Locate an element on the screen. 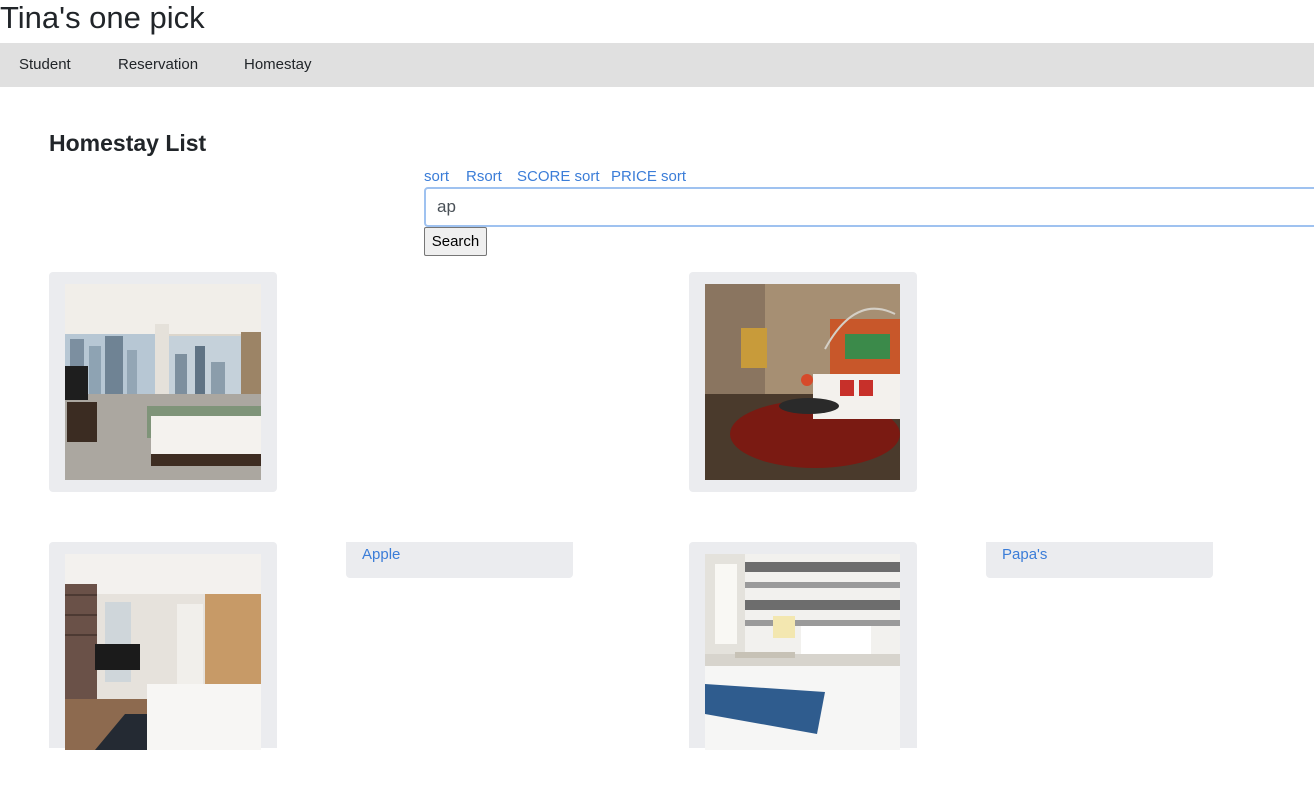 This screenshot has width=1314, height=787. main-navbar: Student Reservation Homestay is located at coordinates (657, 65).